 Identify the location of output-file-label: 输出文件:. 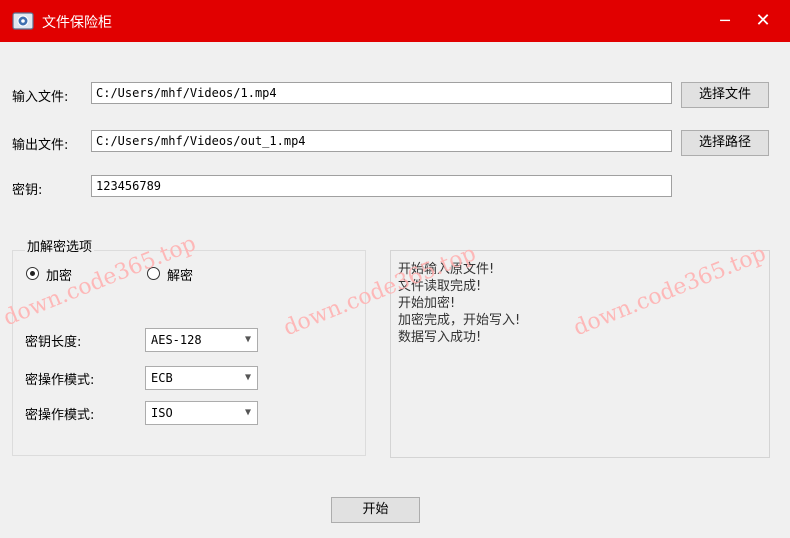
(40, 145).